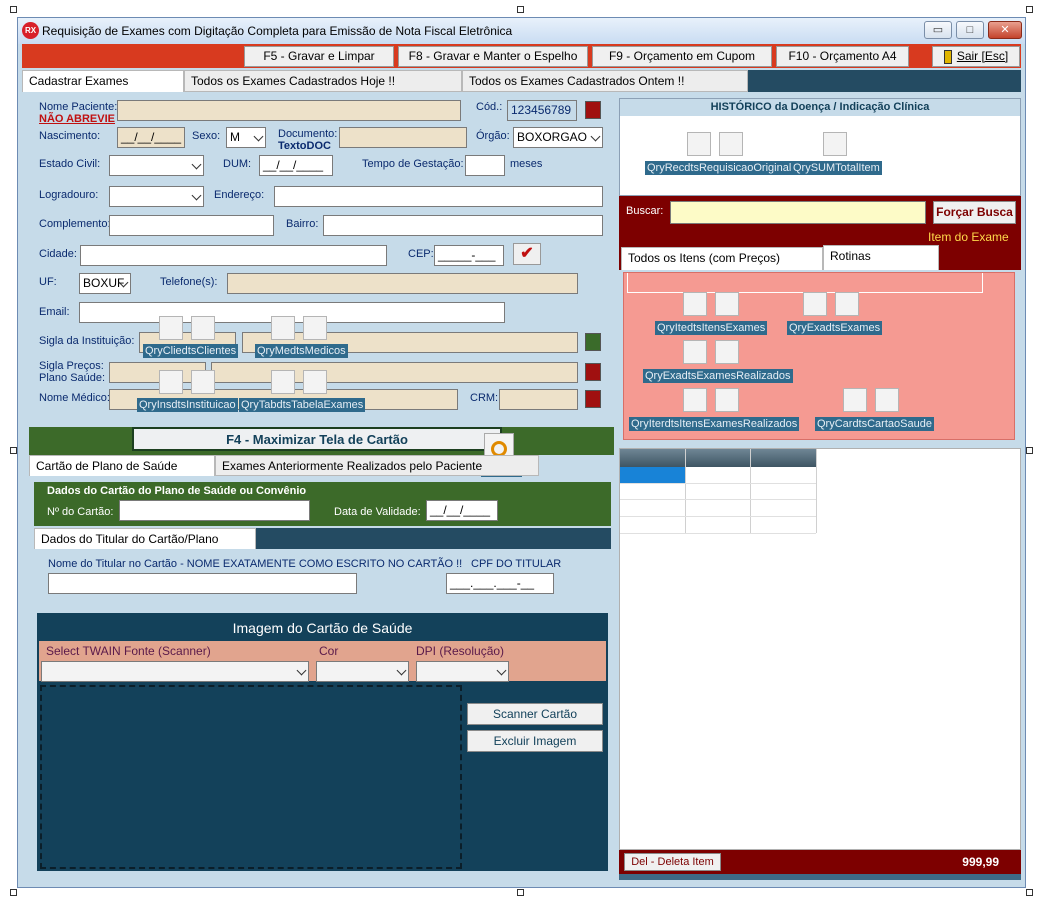 This screenshot has width=1041, height=901. I want to click on tab-cartao-plano: Cartão de Plano de Saúde, so click(122, 465).